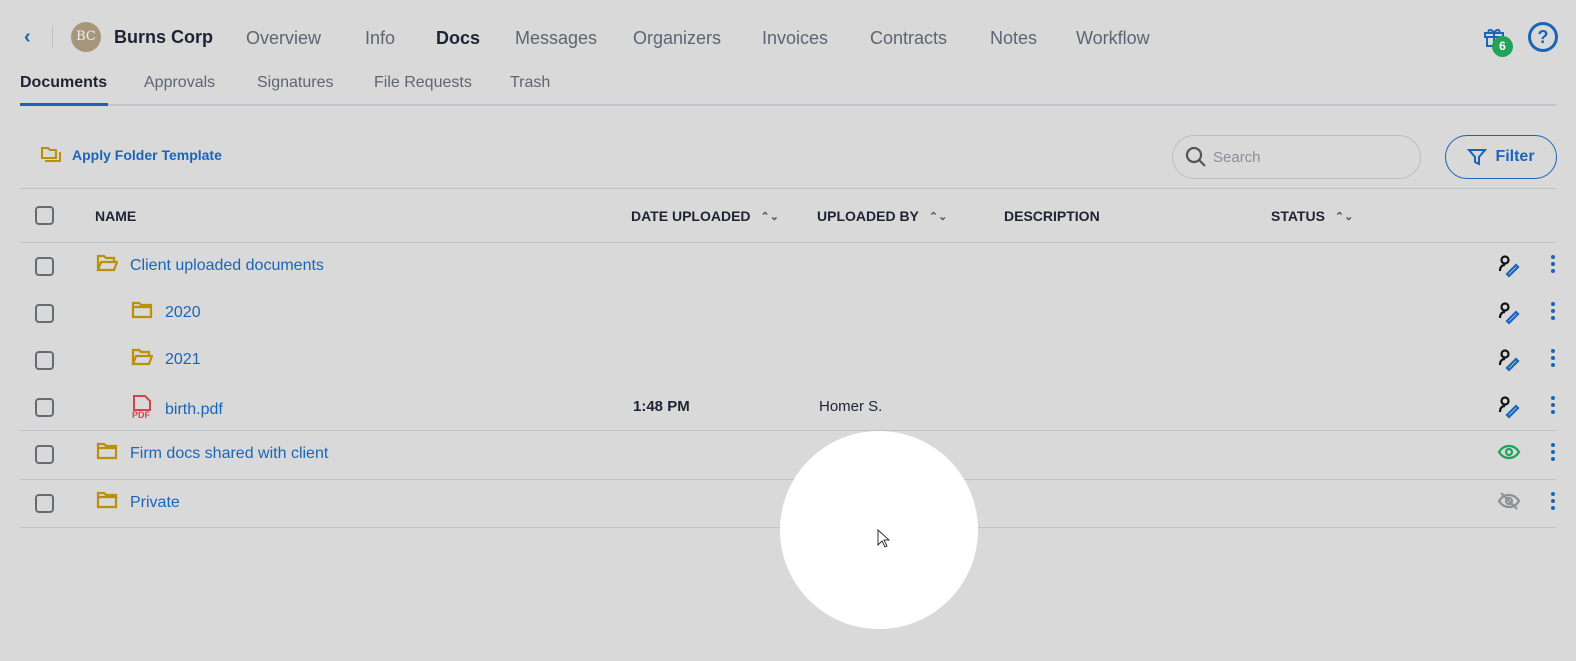  I want to click on tab-notes: Notes, so click(1013, 38).